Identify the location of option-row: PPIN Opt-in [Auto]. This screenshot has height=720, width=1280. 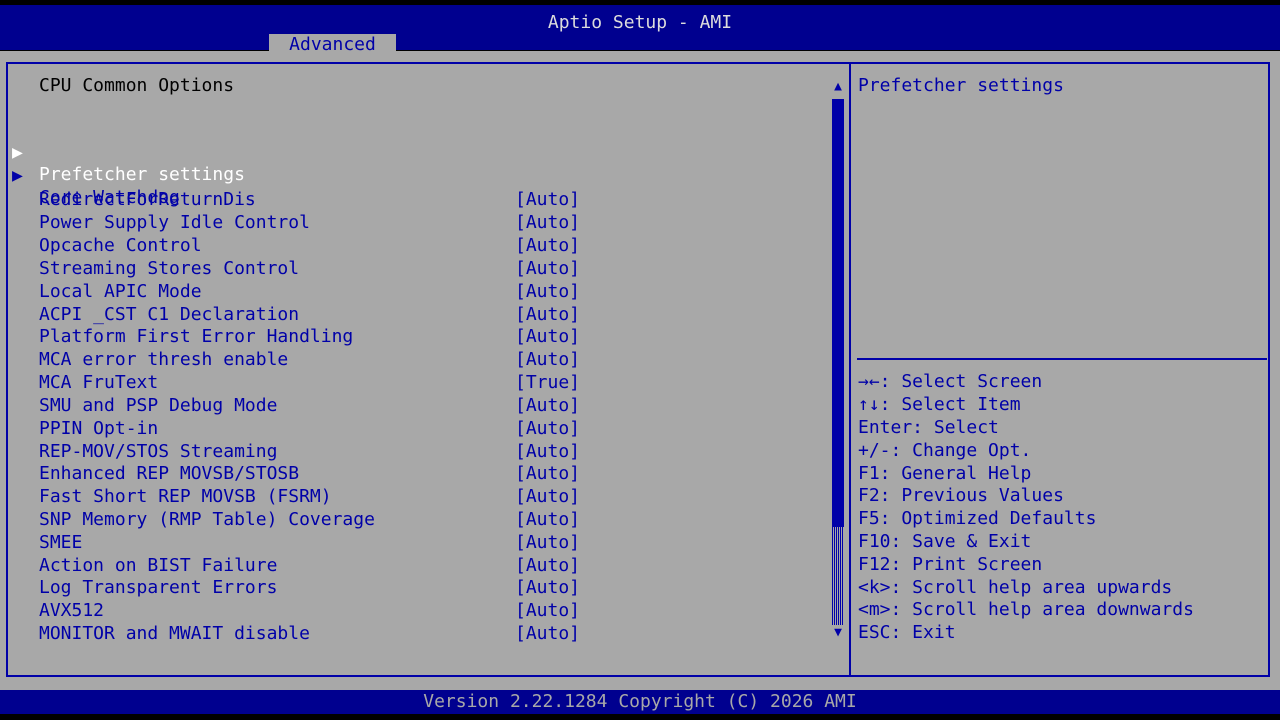
(400, 429).